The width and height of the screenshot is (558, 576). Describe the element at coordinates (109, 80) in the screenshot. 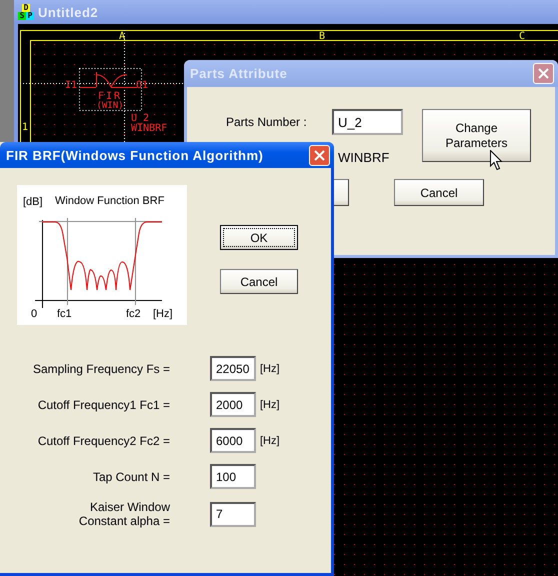

I see `filter-symbol` at that location.